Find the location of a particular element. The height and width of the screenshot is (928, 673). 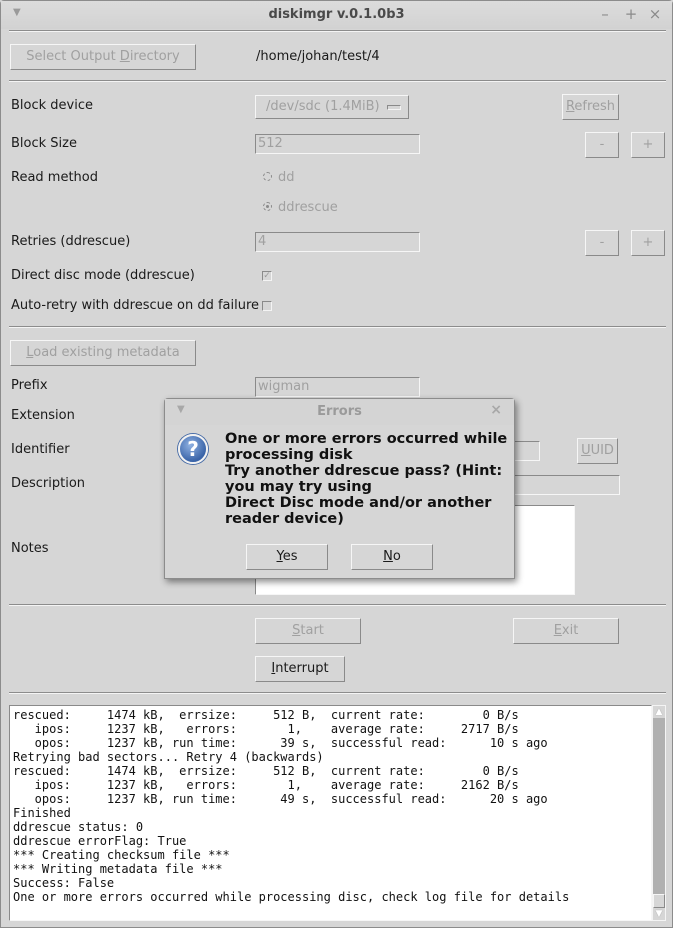

load-metadata-button: Load existing metadata is located at coordinates (103, 353).